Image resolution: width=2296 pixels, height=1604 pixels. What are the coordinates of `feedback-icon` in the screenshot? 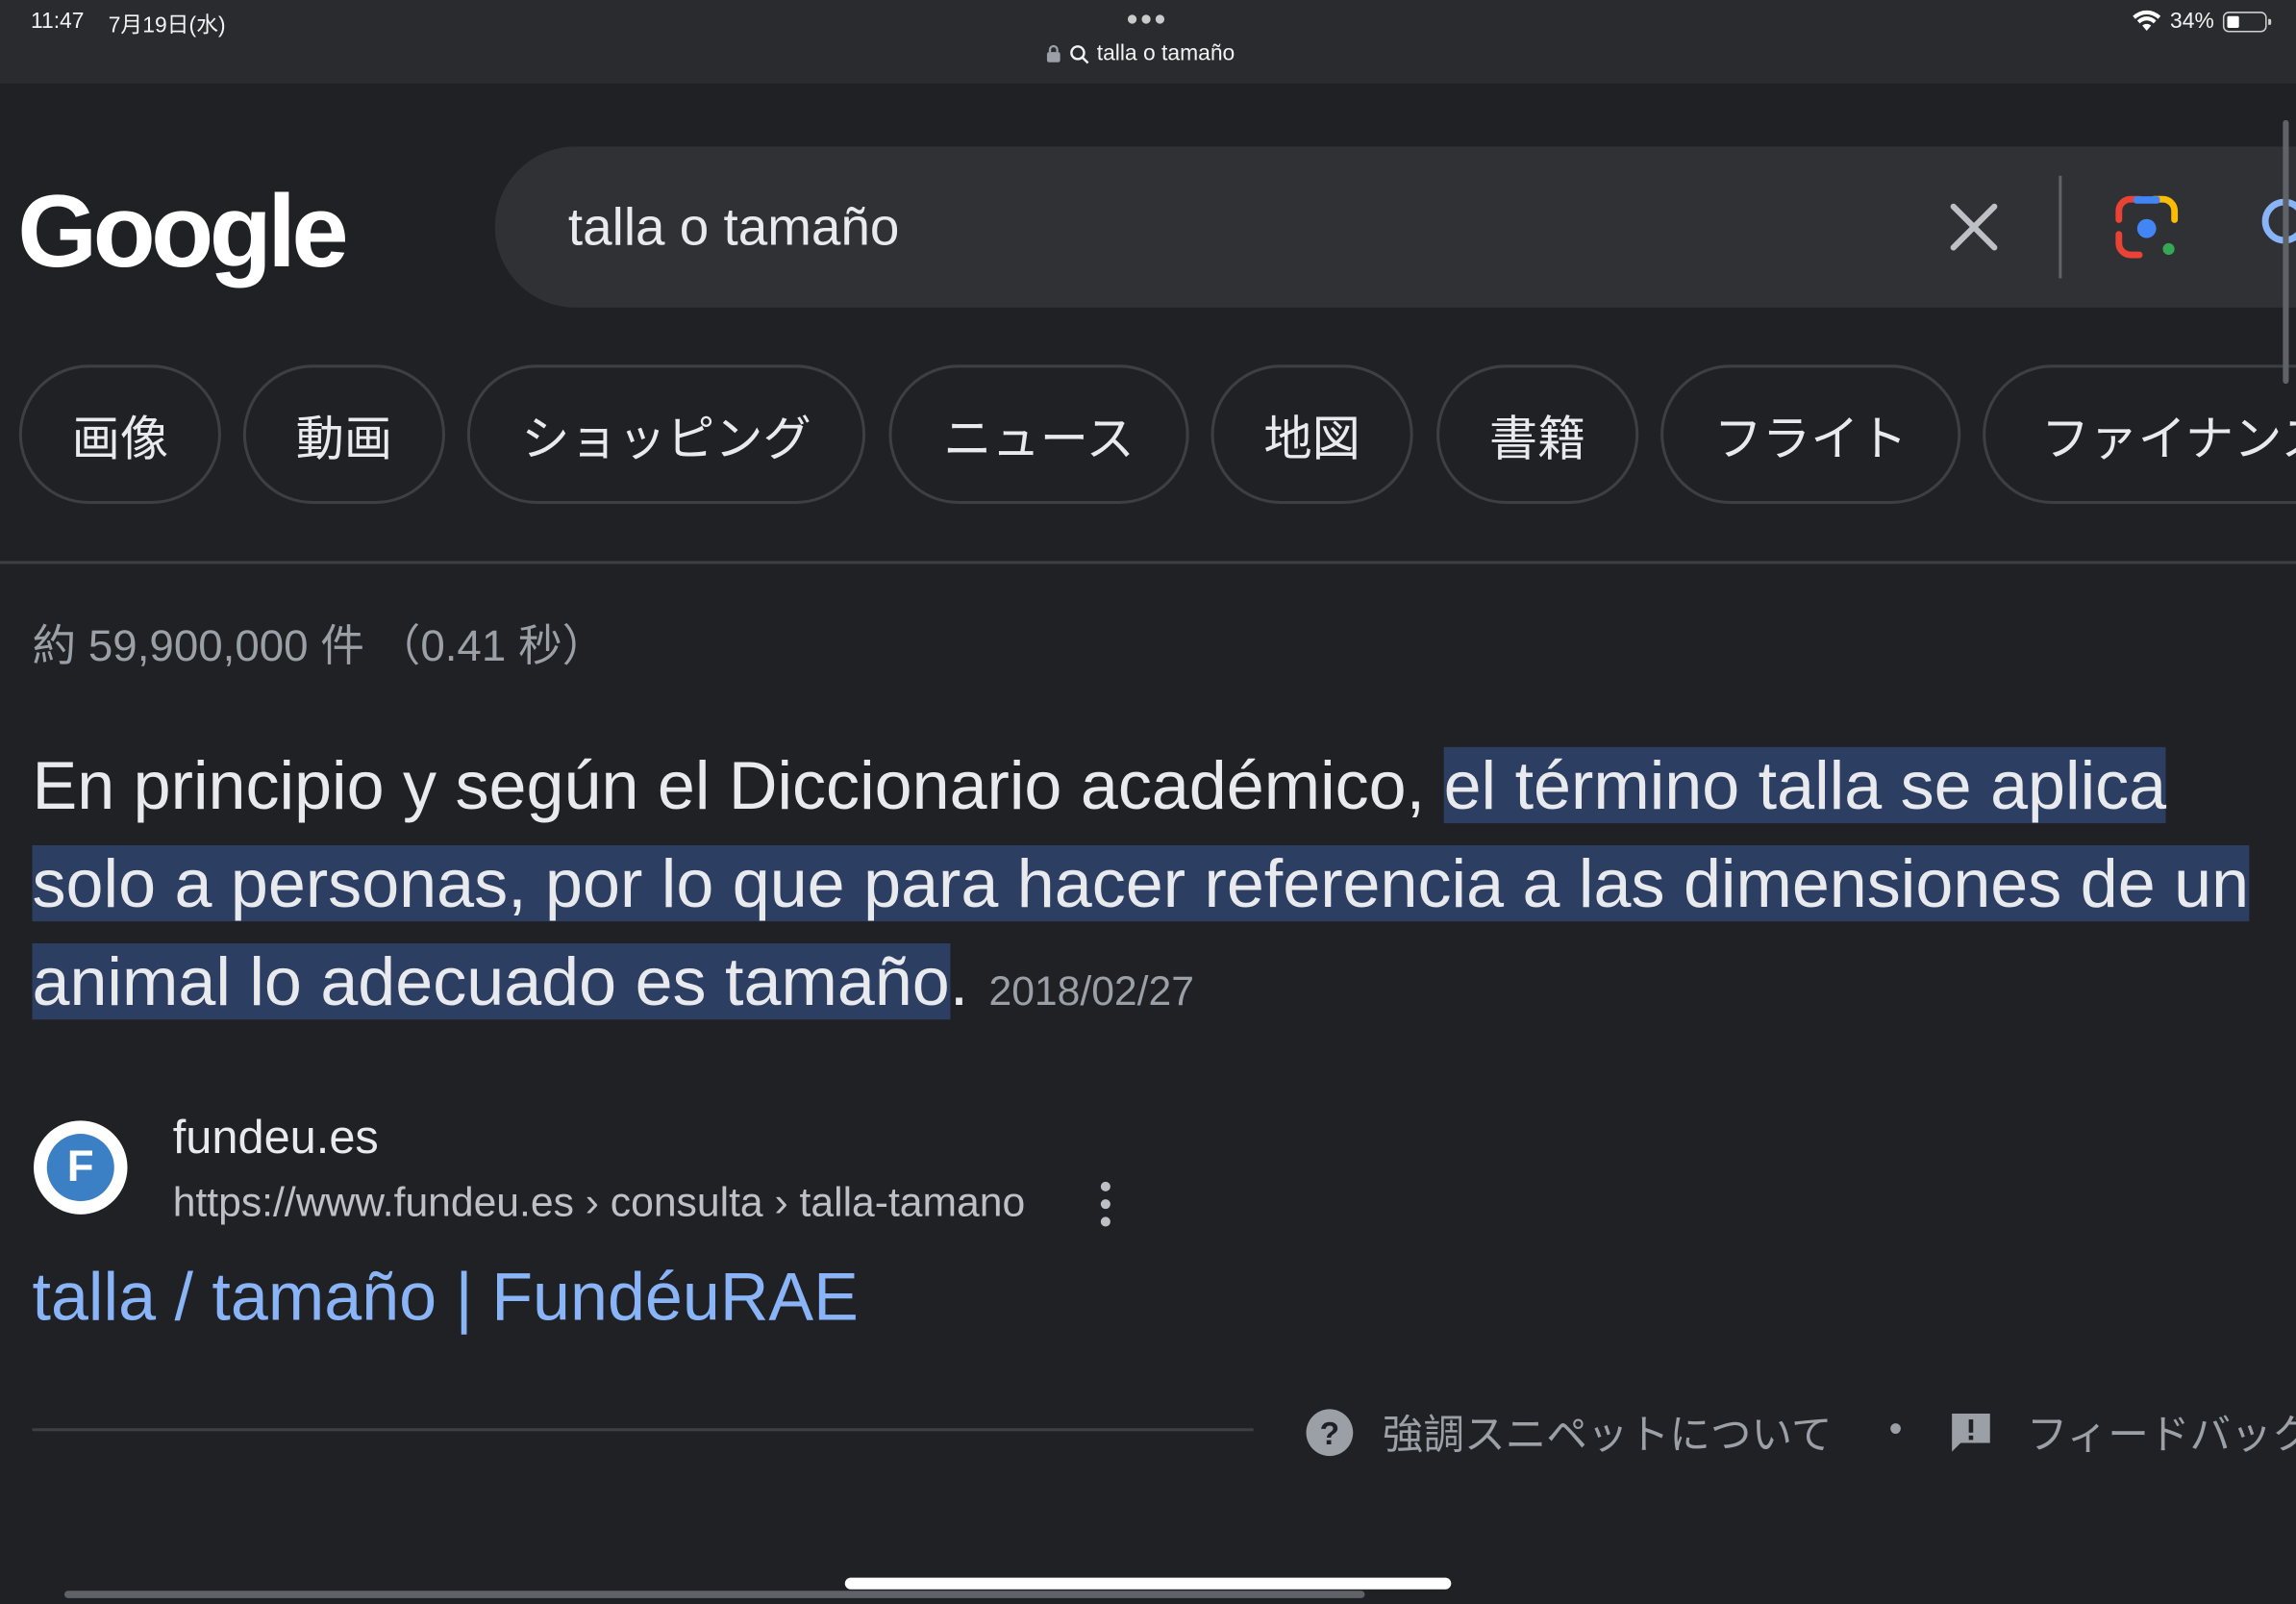 It's located at (1971, 1432).